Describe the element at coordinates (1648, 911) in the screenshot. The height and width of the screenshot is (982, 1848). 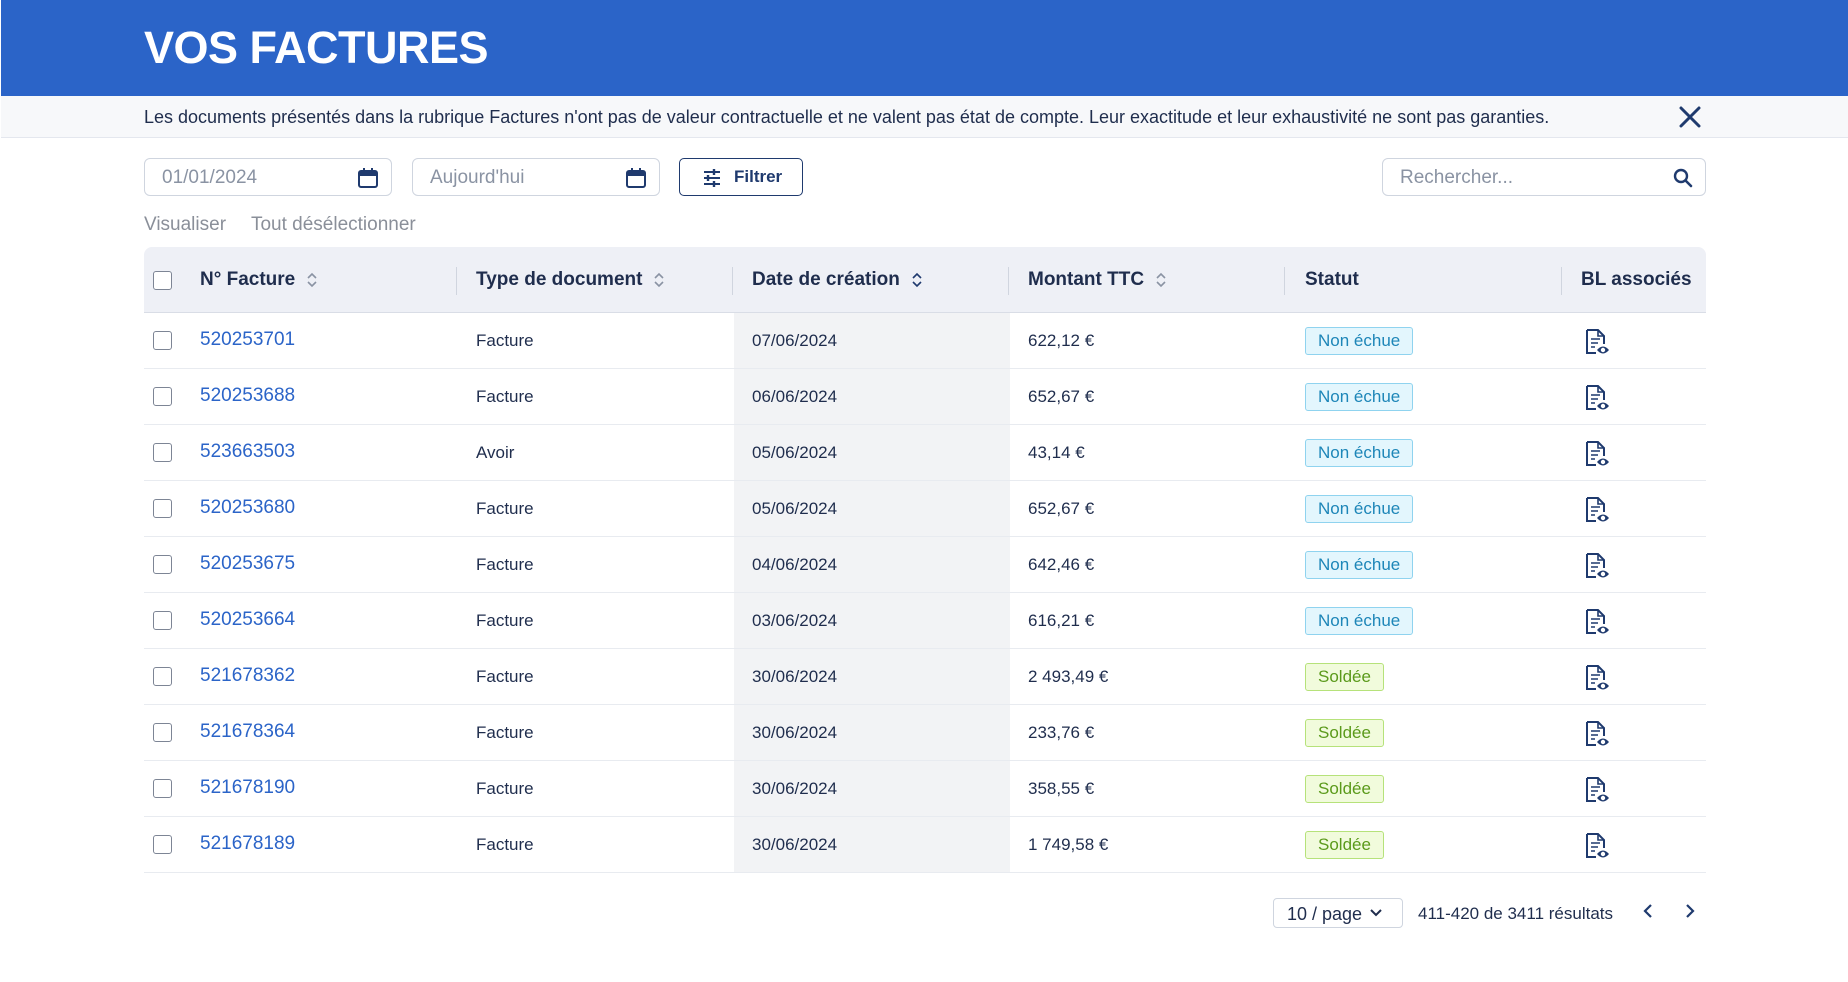
I see `chevron-left-icon` at that location.